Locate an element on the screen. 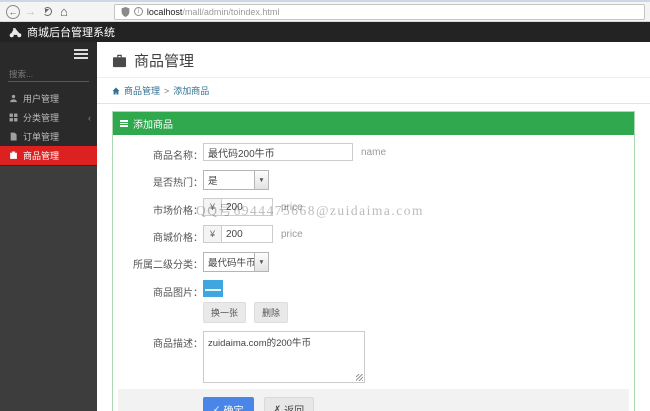 This screenshot has width=650, height=411. category-label: 所属二级分类： is located at coordinates (168, 265).